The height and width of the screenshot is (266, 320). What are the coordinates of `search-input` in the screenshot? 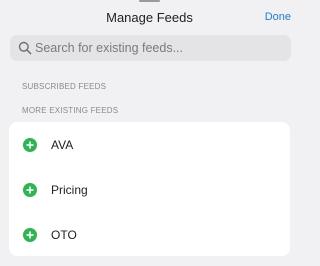 It's located at (160, 48).